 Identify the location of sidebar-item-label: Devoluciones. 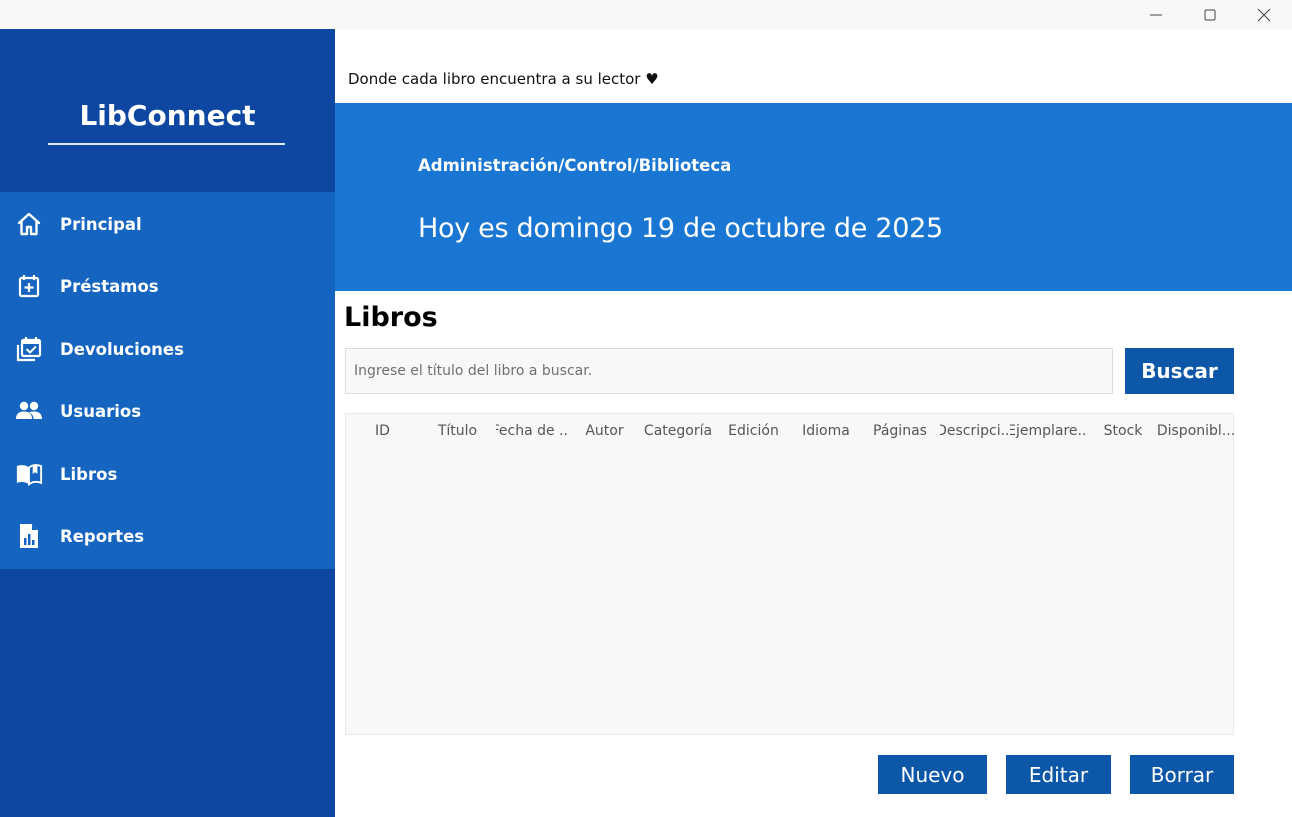
(122, 349).